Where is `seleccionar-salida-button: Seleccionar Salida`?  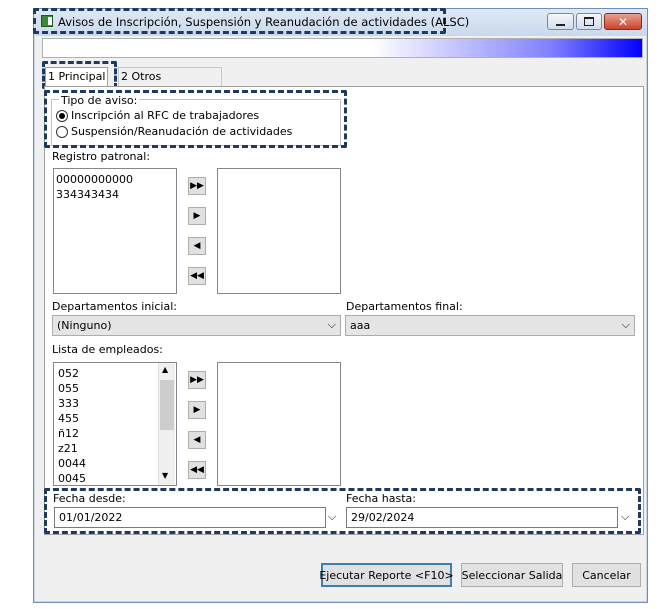
seleccionar-salida-button: Seleccionar Salida is located at coordinates (512, 575).